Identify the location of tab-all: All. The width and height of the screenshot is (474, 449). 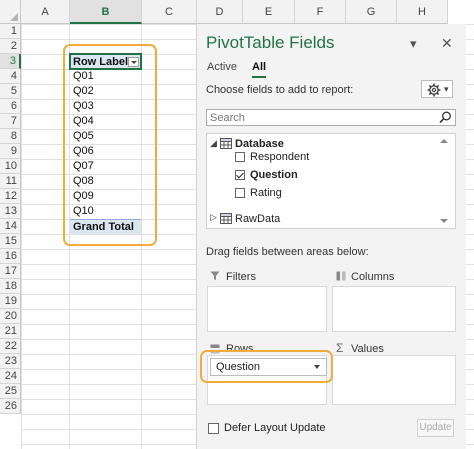
(259, 67).